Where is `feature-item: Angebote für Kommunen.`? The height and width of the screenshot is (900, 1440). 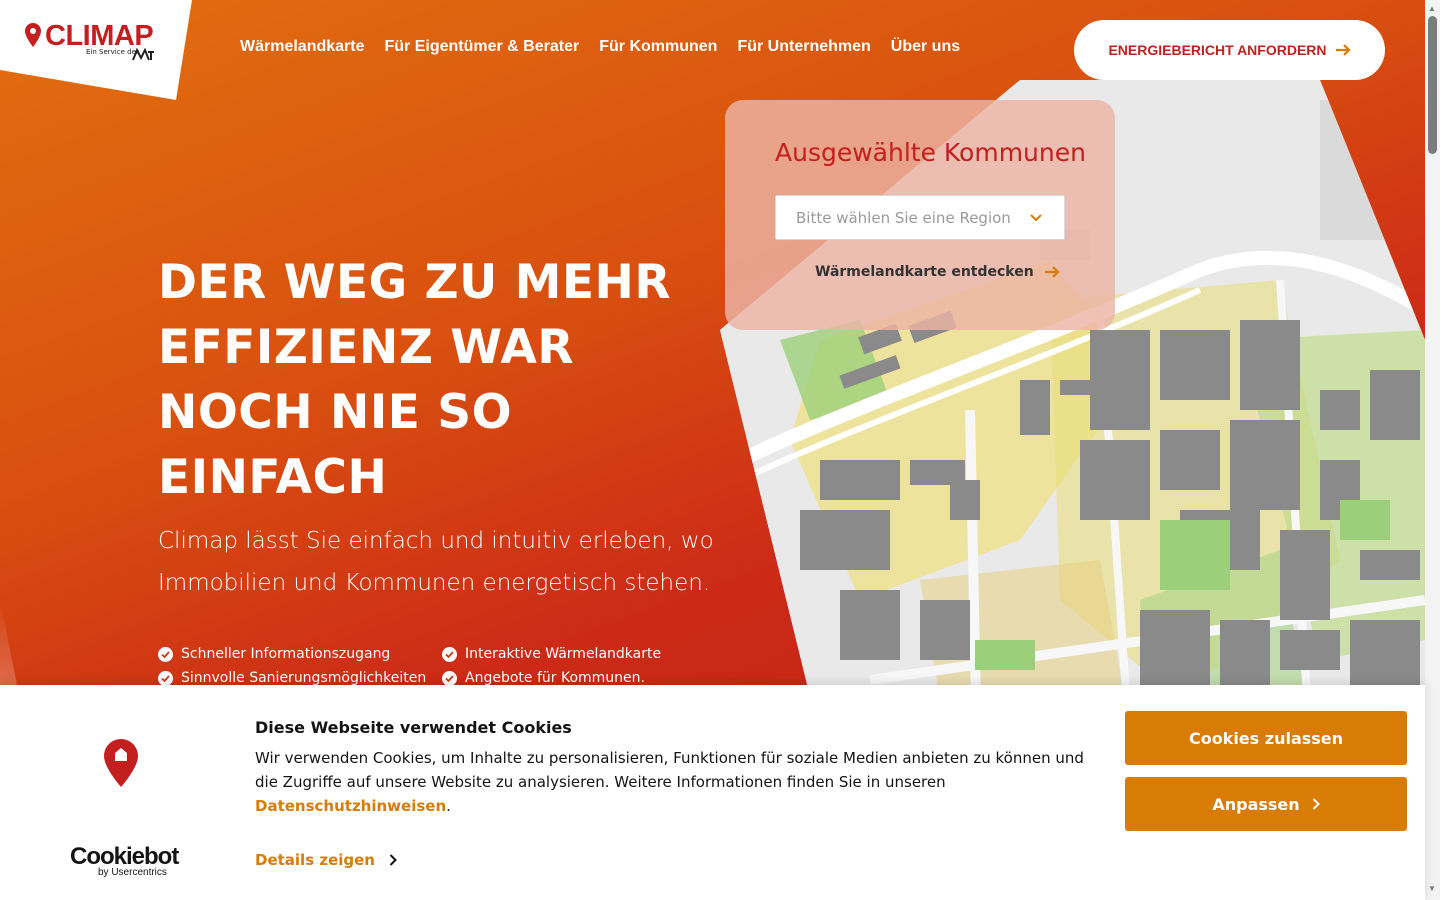
feature-item: Angebote für Kommunen. is located at coordinates (572, 678).